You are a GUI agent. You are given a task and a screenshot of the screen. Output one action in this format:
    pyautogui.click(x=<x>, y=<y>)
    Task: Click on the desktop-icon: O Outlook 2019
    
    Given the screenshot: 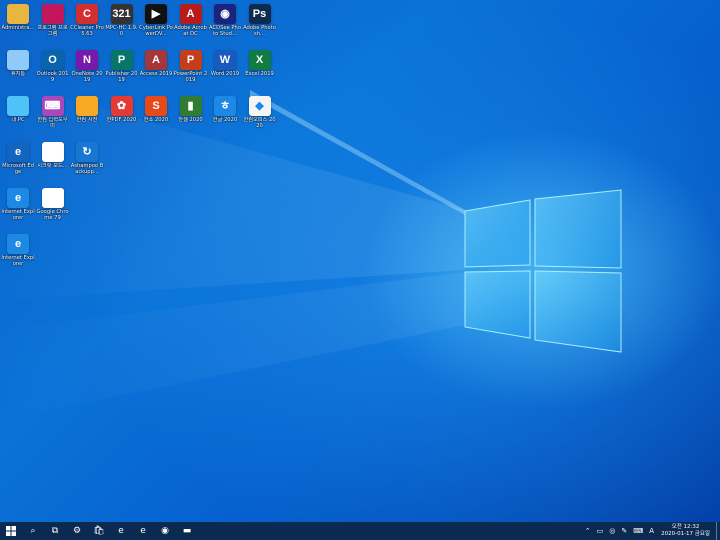 What is the action you would take?
    pyautogui.click(x=53, y=66)
    